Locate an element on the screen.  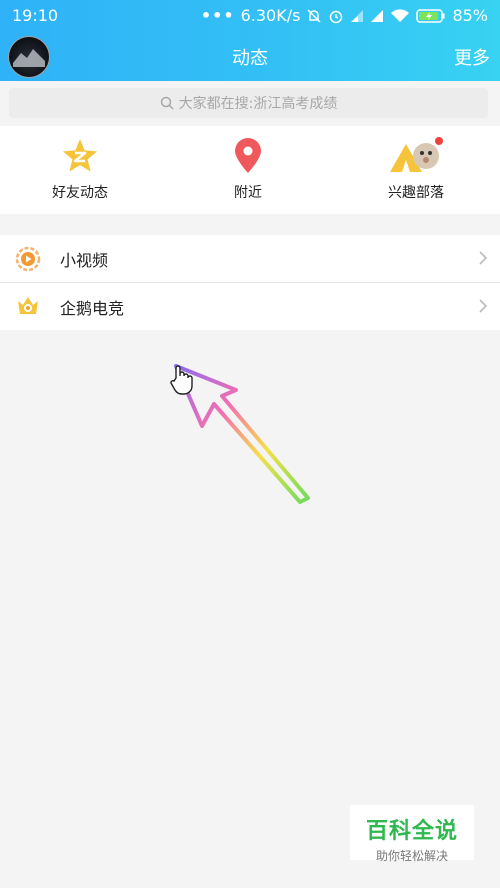
battery-charging-icon is located at coordinates (430, 15).